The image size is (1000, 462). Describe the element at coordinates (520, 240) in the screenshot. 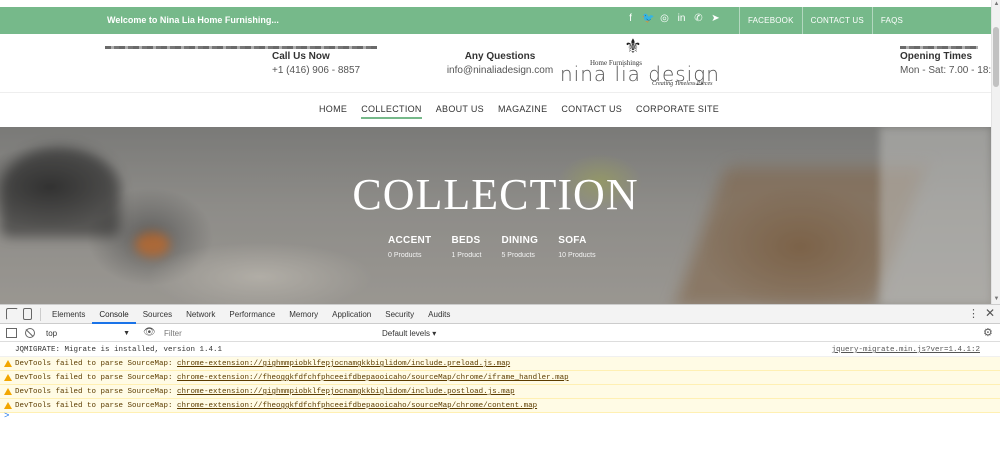

I see `category-name: DINING` at that location.